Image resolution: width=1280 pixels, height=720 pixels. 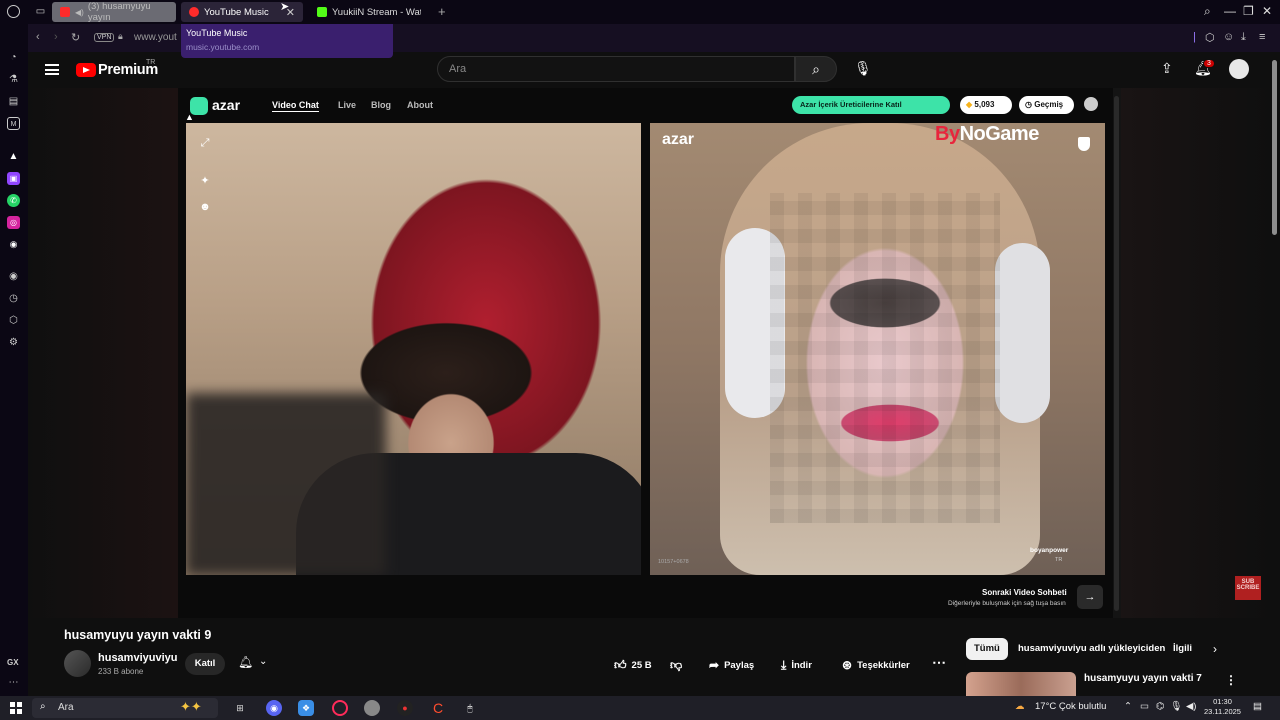 I want to click on tab-islands-icon: ▭, so click(x=40, y=11).